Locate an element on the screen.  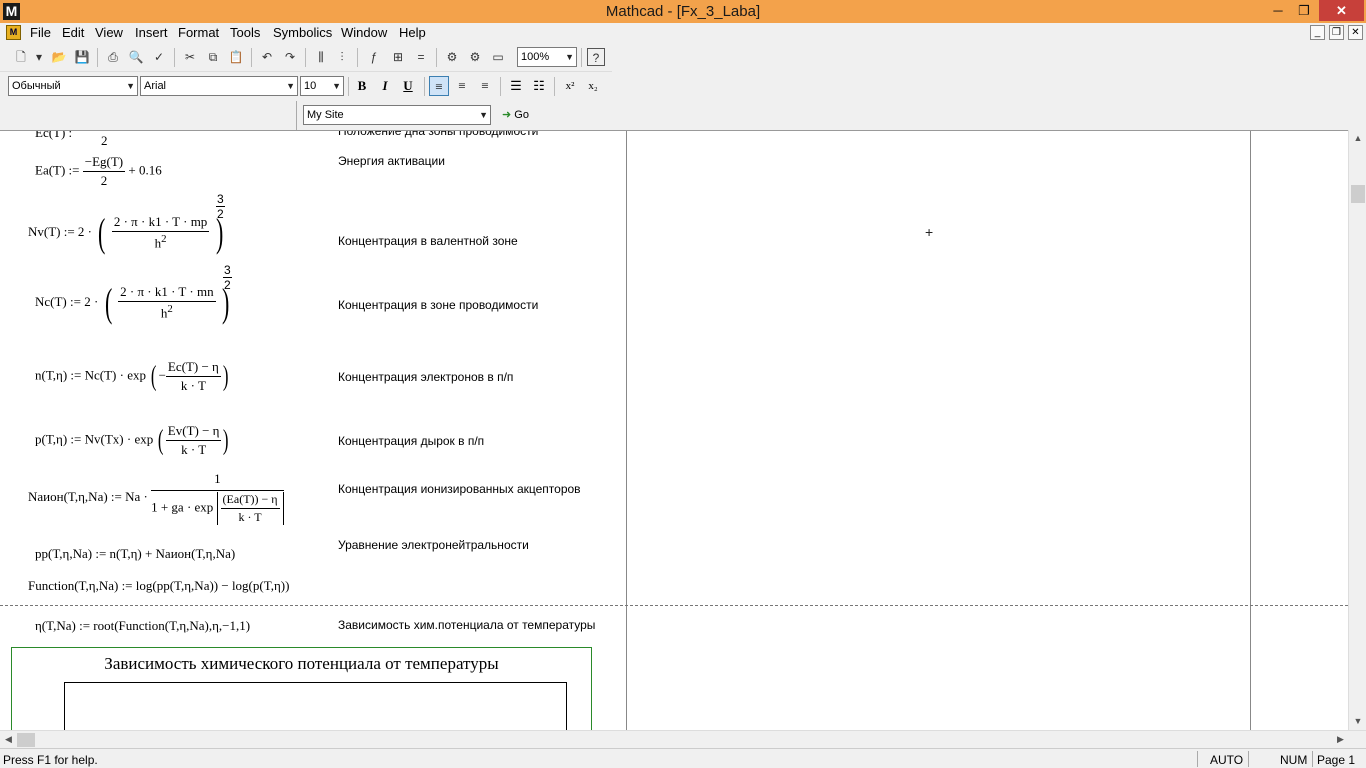
equation-text: Ec(T) : is located at coordinates (54, 135).